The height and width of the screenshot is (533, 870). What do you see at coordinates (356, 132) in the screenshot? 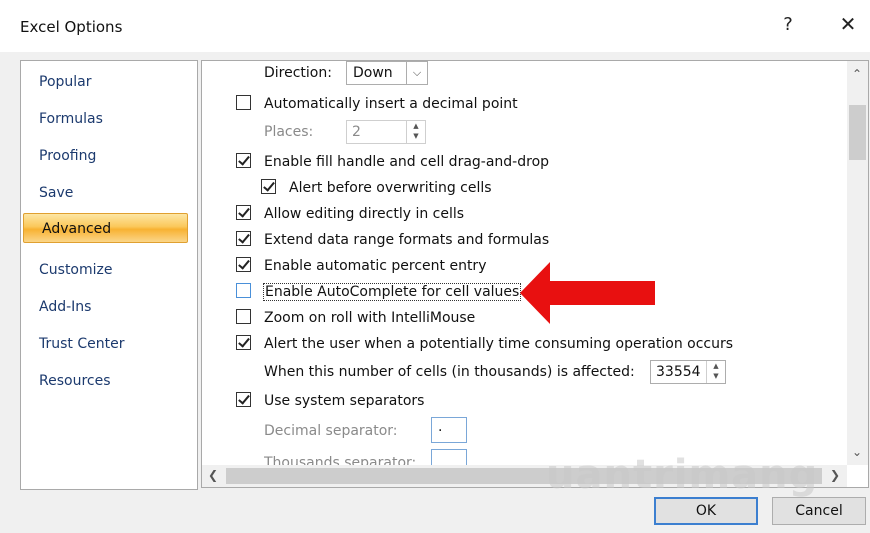
I see `places-value: 2` at bounding box center [356, 132].